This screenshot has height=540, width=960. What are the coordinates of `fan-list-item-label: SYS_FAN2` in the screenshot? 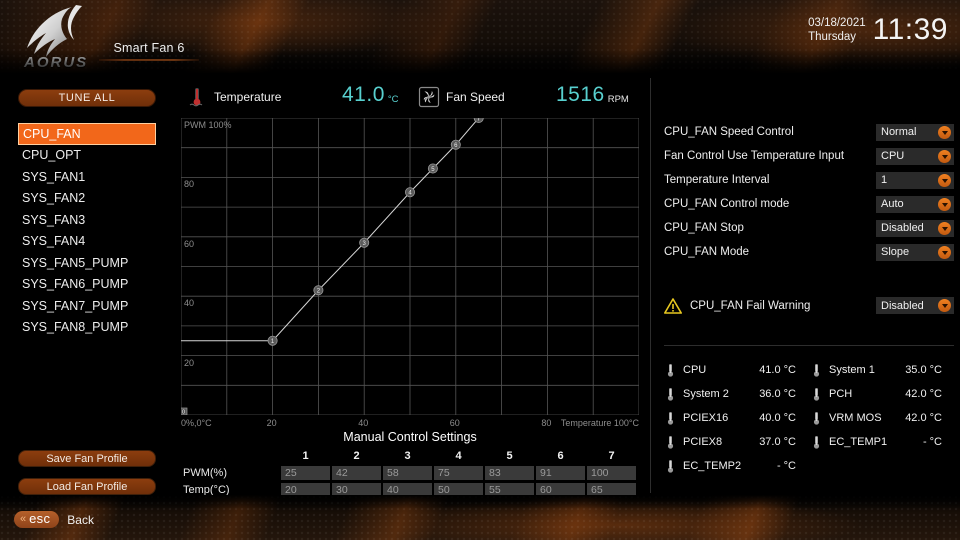 It's located at (54, 198).